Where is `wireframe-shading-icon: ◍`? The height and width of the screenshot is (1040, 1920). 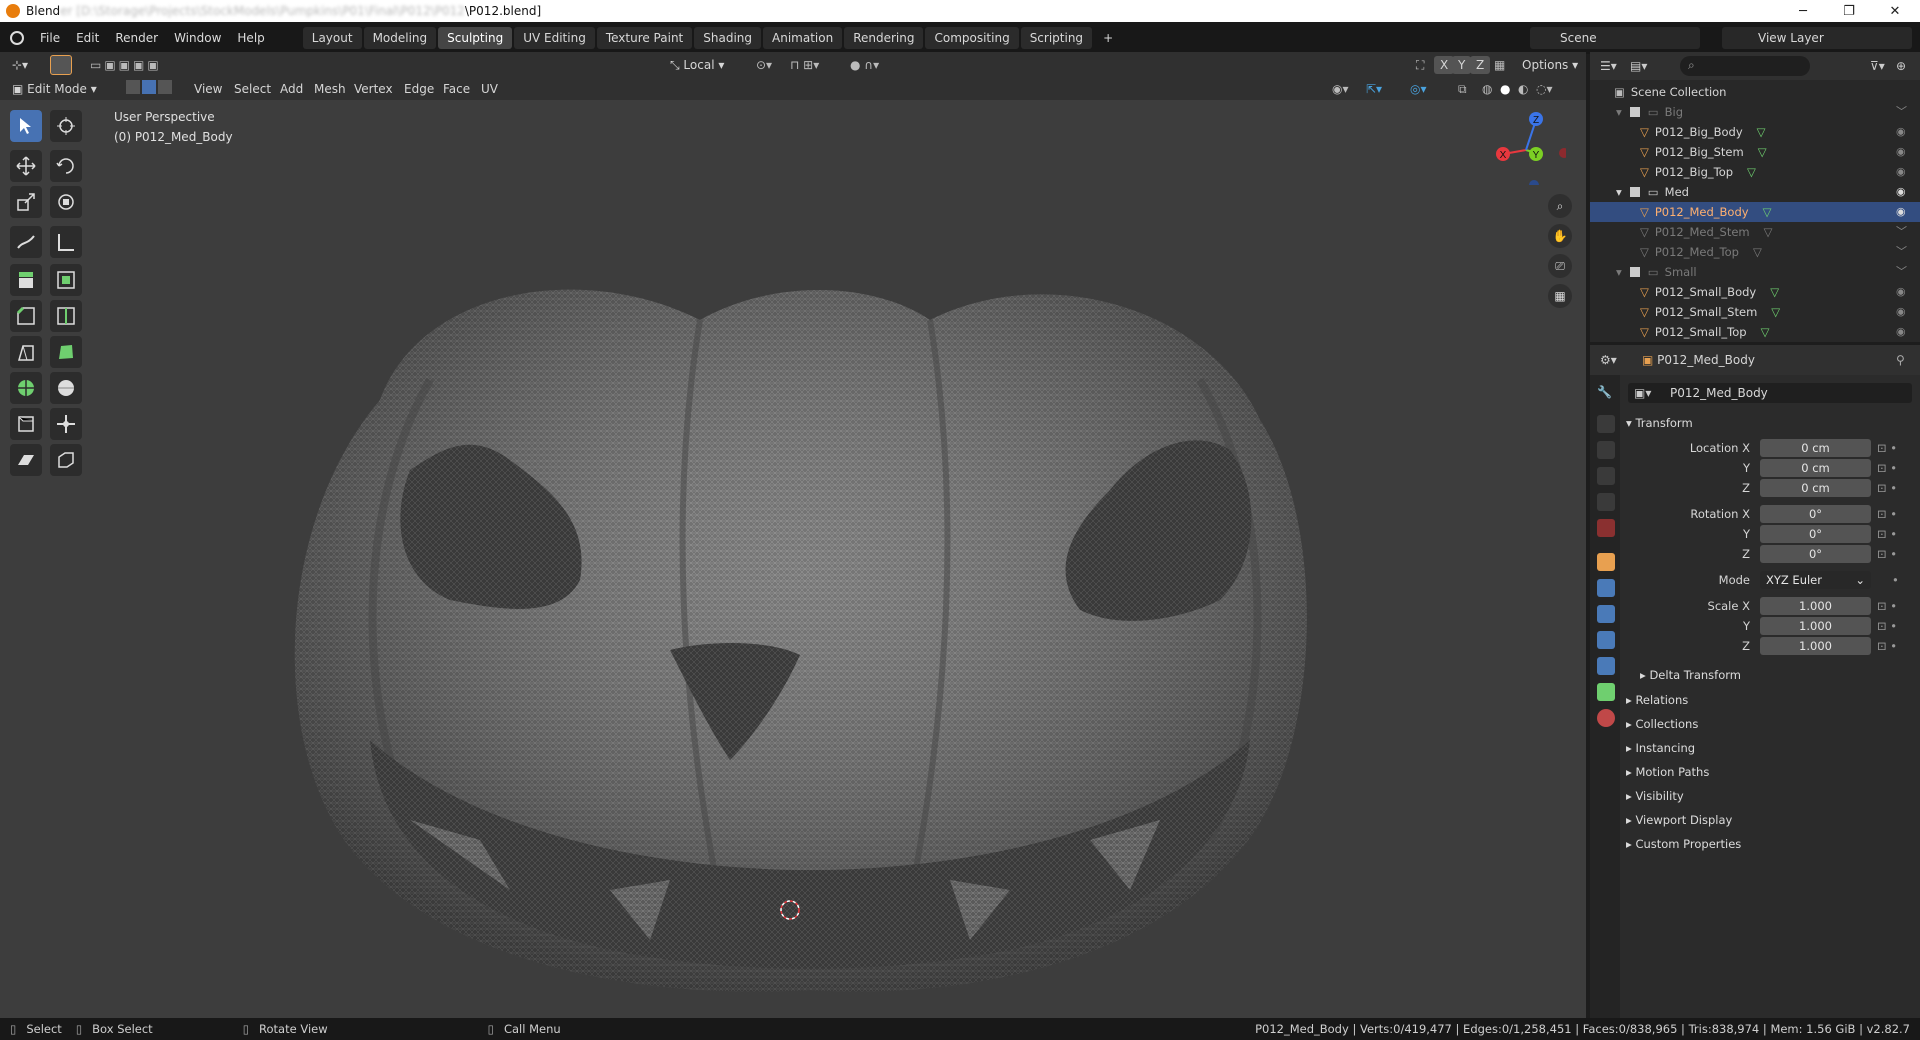 wireframe-shading-icon: ◍ is located at coordinates (1487, 89).